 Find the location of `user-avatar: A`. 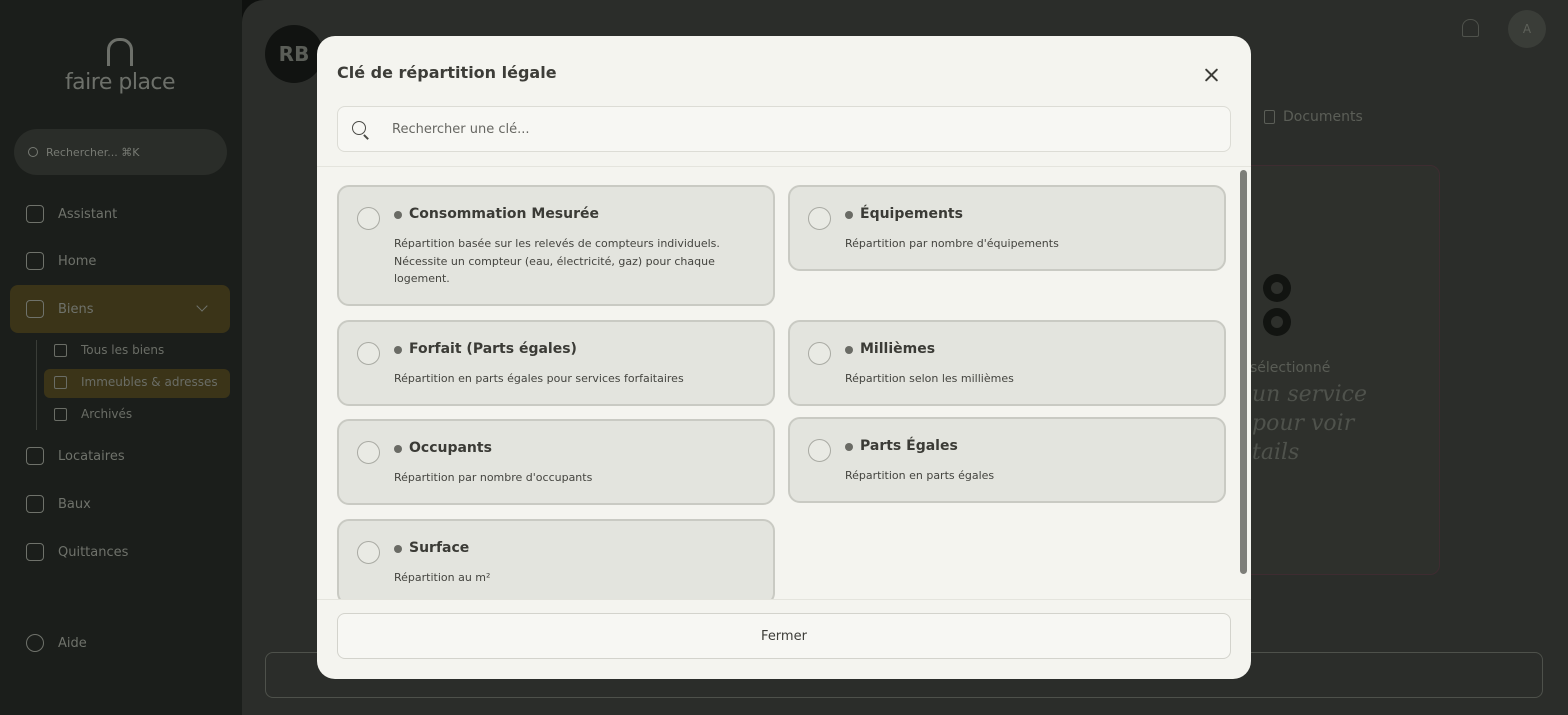

user-avatar: A is located at coordinates (1527, 29).